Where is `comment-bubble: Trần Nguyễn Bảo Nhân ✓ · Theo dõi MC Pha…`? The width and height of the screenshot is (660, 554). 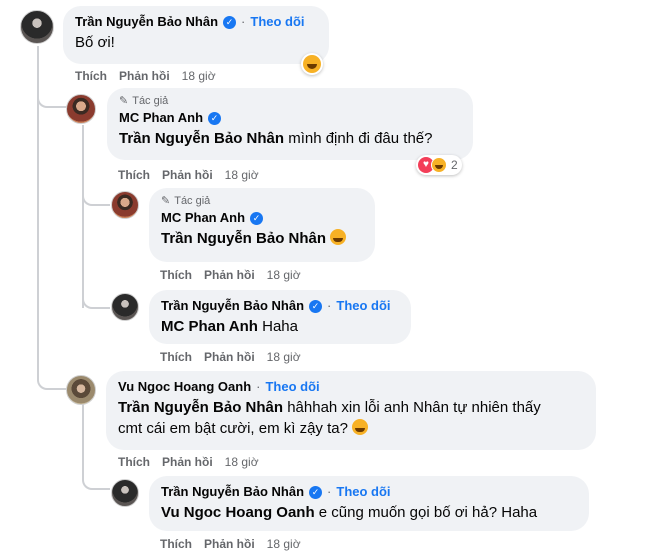
comment-bubble: Trần Nguyễn Bảo Nhân ✓ · Theo dõi MC Pha… is located at coordinates (280, 317).